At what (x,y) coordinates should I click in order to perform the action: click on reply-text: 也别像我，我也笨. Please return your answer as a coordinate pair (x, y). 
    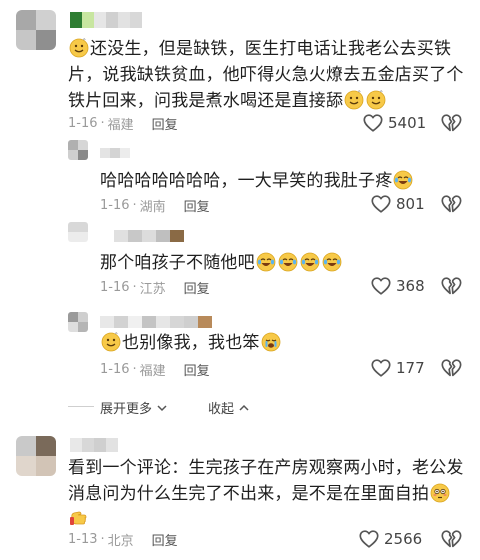
    Looking at the image, I should click on (191, 343).